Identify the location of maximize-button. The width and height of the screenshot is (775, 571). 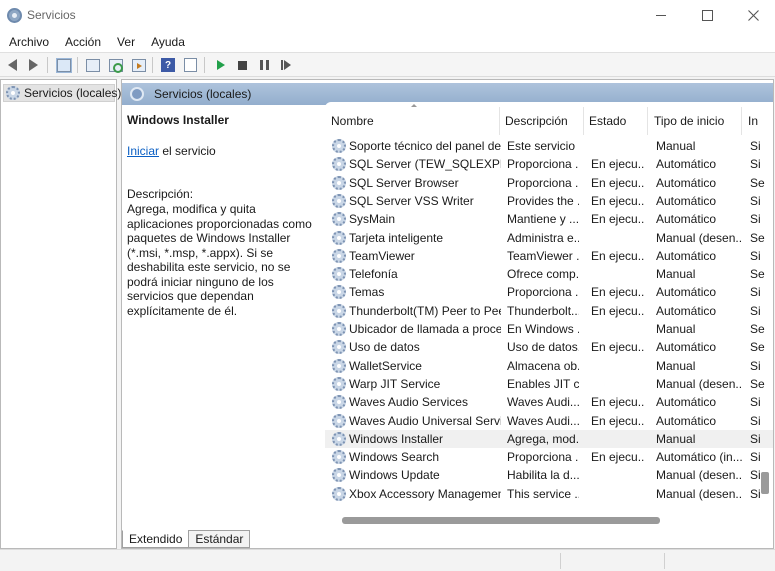
(707, 15).